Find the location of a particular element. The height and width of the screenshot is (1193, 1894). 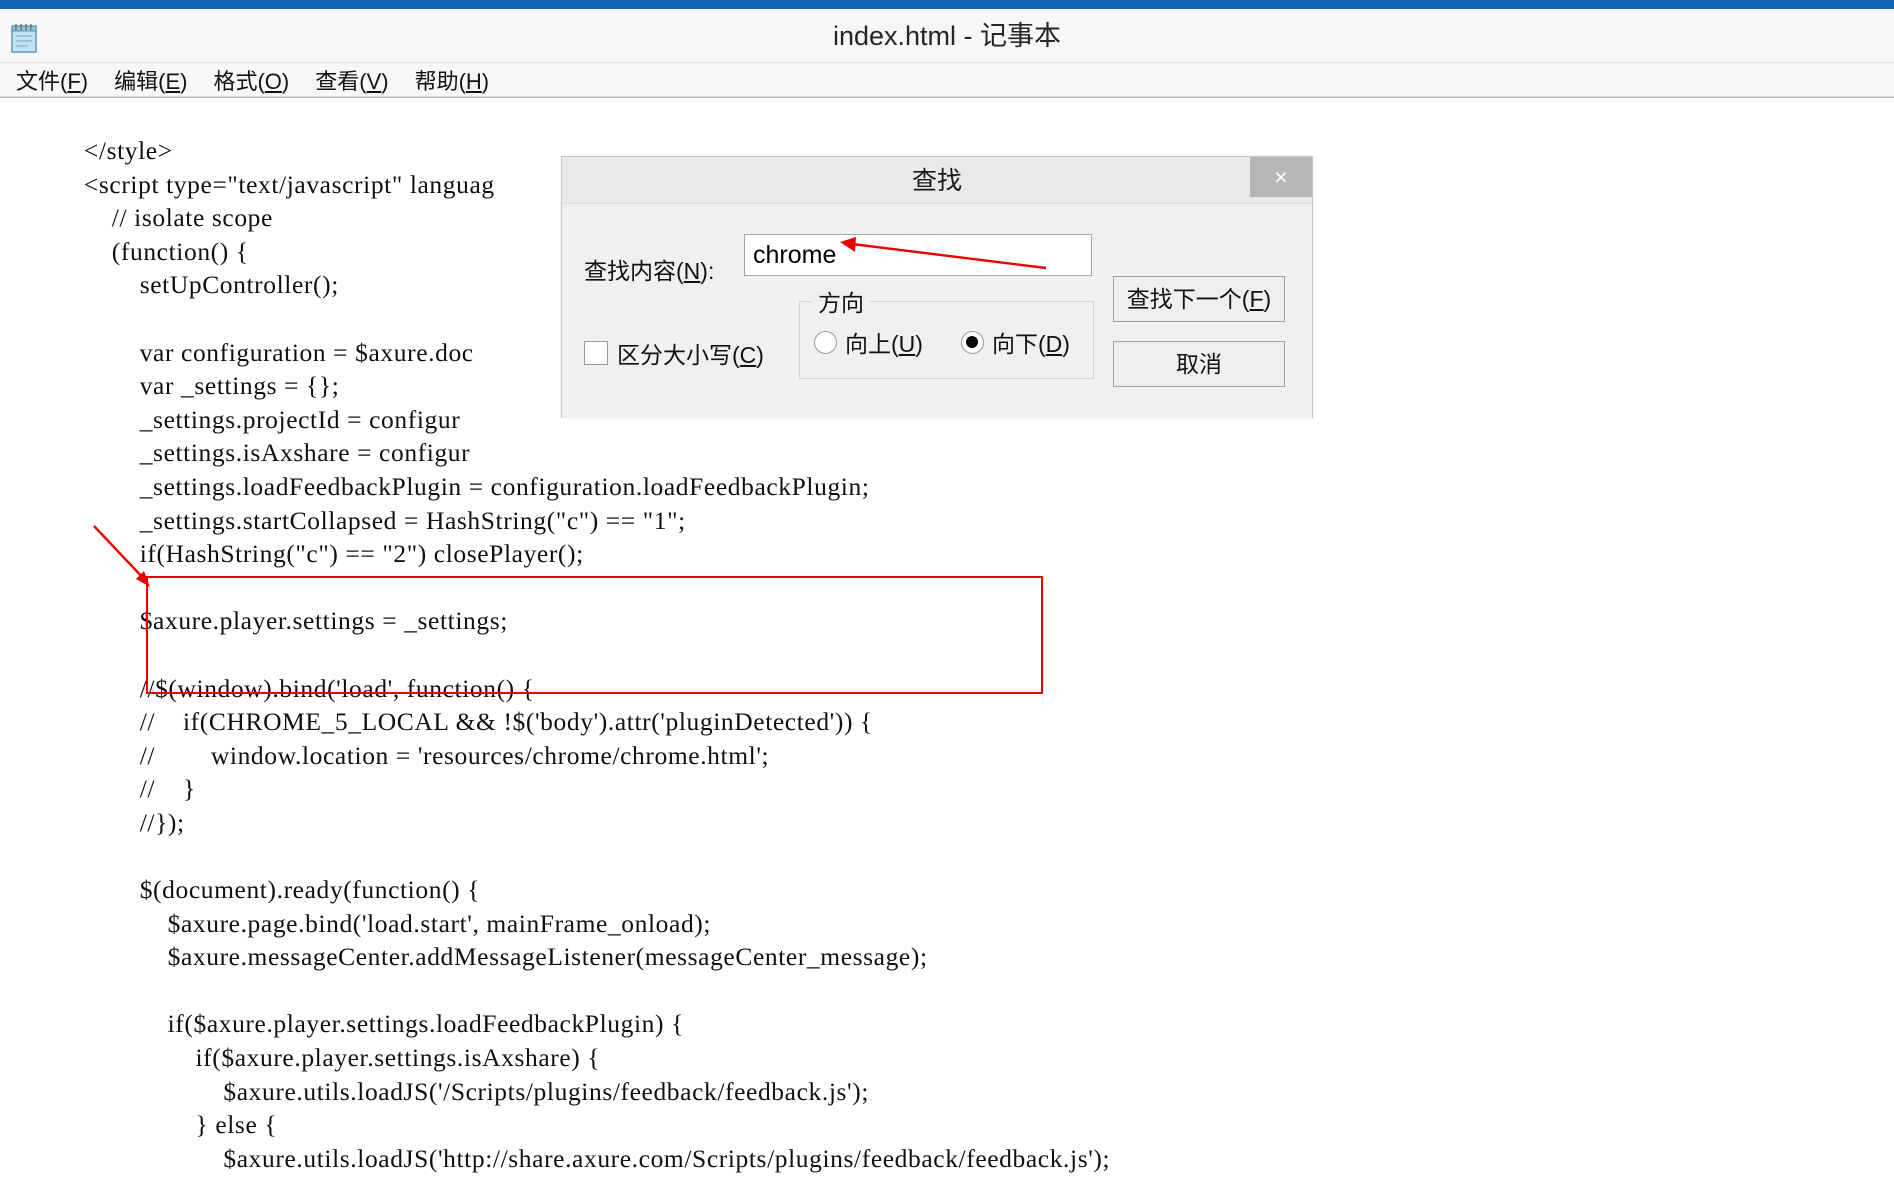

title-bar: index.html - 记事本 is located at coordinates (947, 36).